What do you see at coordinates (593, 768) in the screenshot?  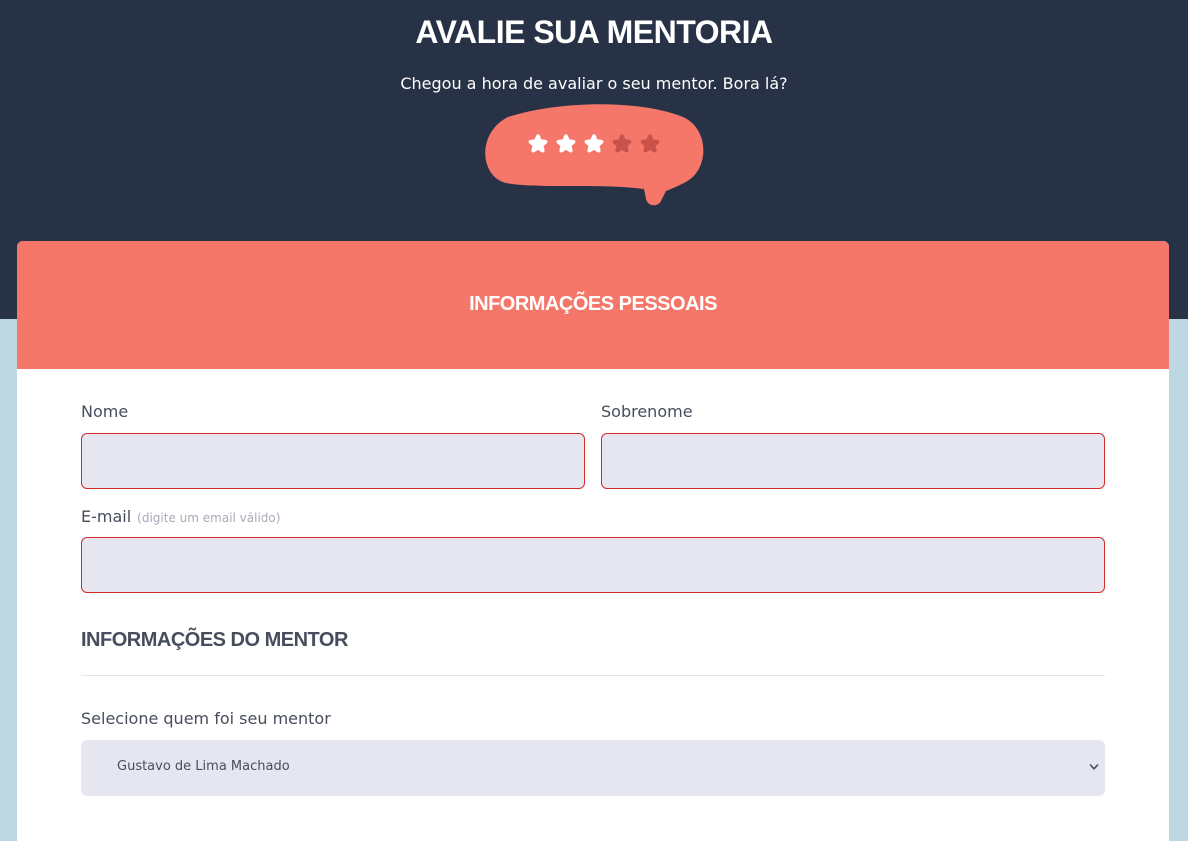 I see `mentor-select: Gustavo de Lima Machado` at bounding box center [593, 768].